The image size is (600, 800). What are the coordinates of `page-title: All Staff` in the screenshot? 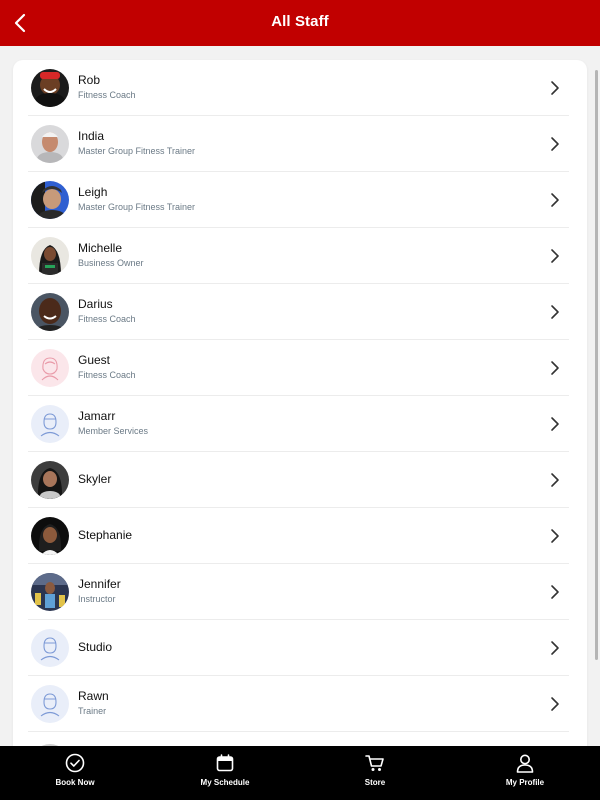 It's located at (300, 21).